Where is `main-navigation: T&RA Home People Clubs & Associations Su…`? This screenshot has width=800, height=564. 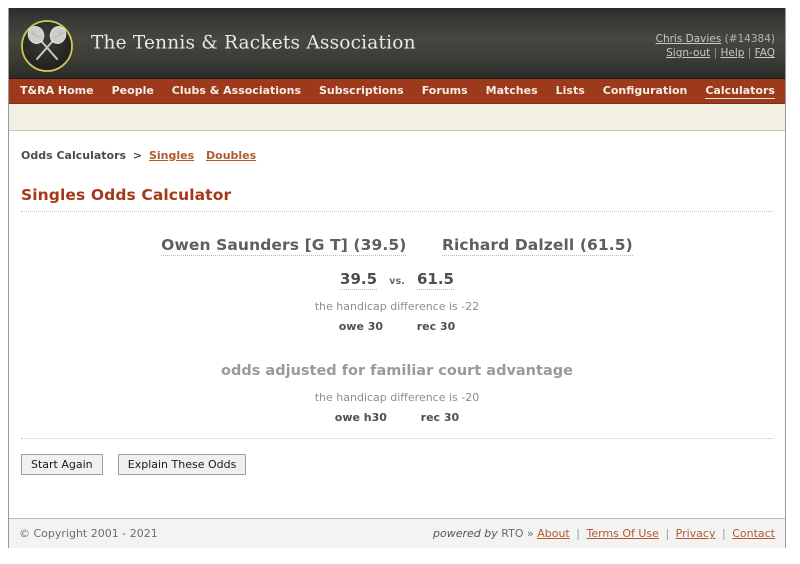
main-navigation: T&RA Home People Clubs & Associations Su… is located at coordinates (397, 91).